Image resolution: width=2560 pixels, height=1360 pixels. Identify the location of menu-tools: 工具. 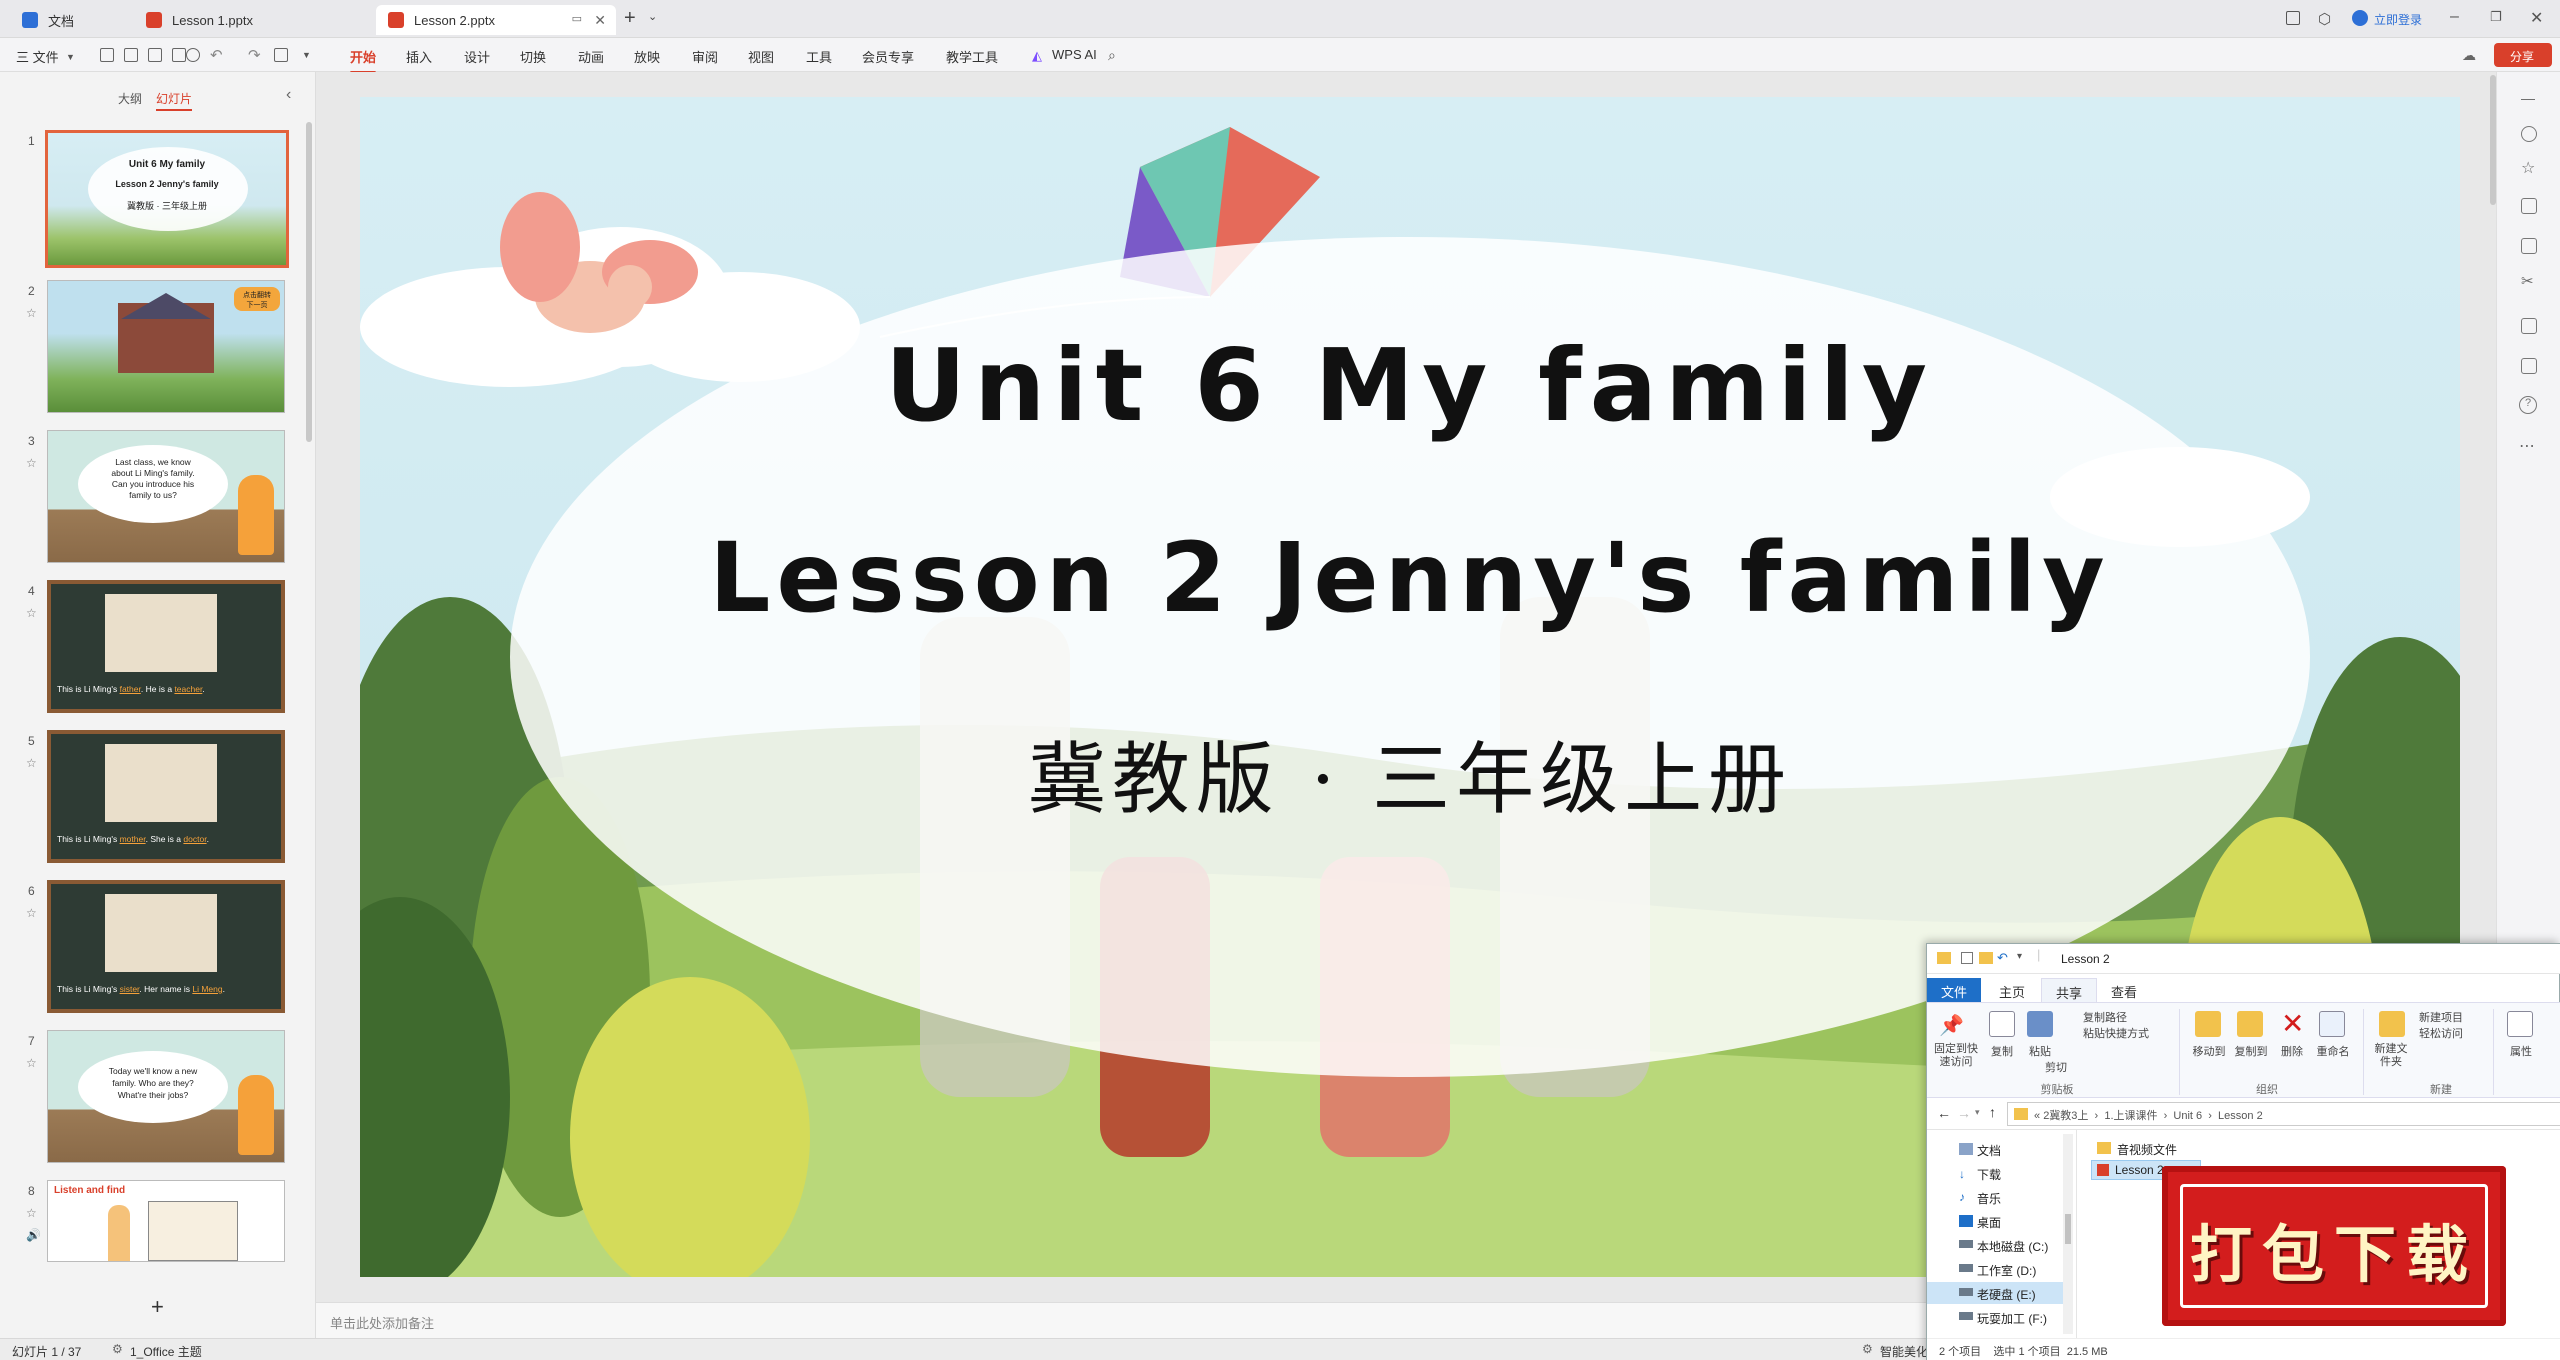
(819, 56).